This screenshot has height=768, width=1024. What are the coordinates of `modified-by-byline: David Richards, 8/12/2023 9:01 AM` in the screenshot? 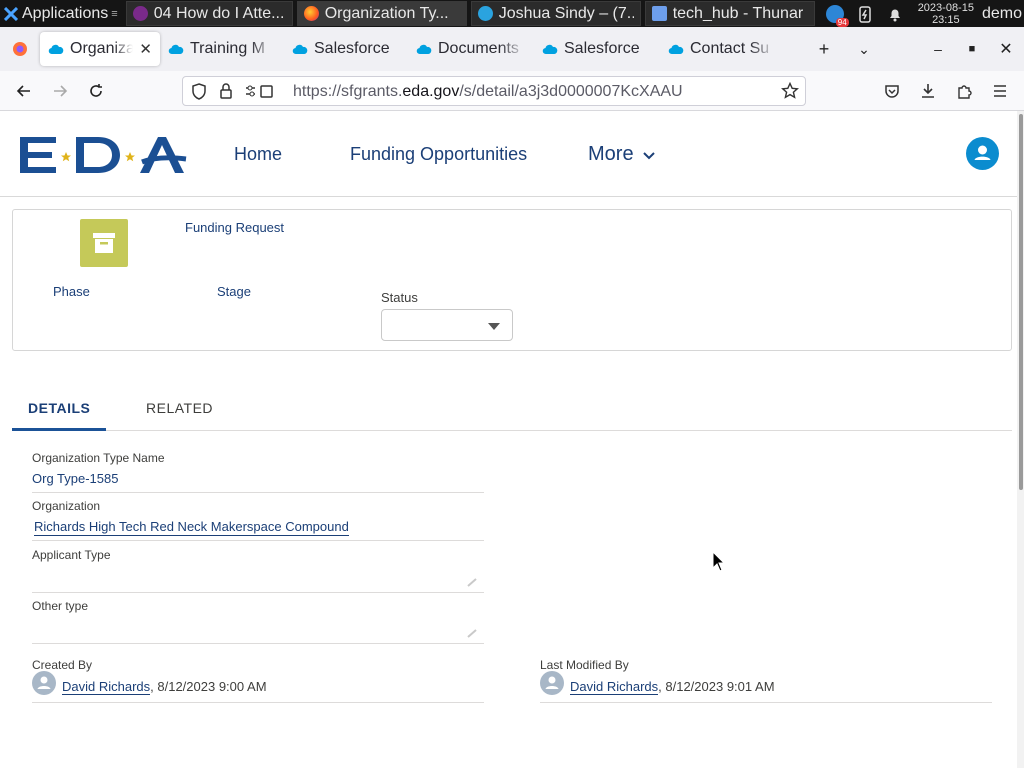 It's located at (672, 687).